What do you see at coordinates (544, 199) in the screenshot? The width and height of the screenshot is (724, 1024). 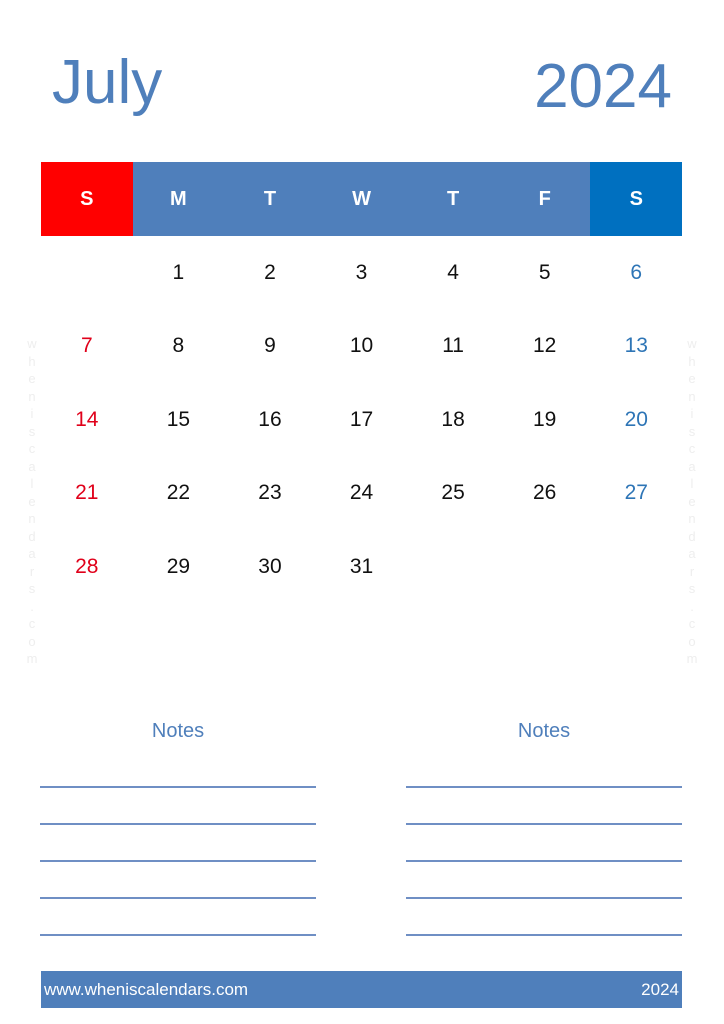 I see `weekday-friday: F` at bounding box center [544, 199].